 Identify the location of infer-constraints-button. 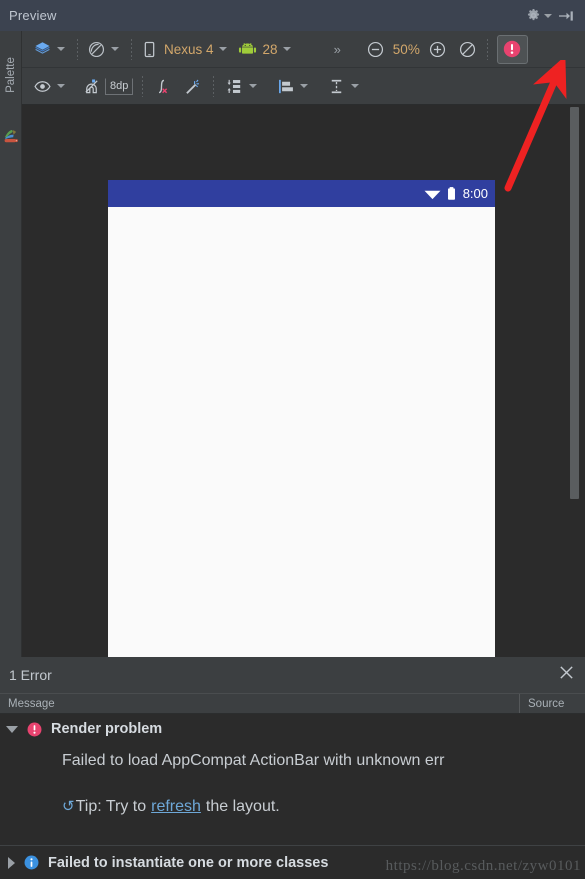
(192, 86).